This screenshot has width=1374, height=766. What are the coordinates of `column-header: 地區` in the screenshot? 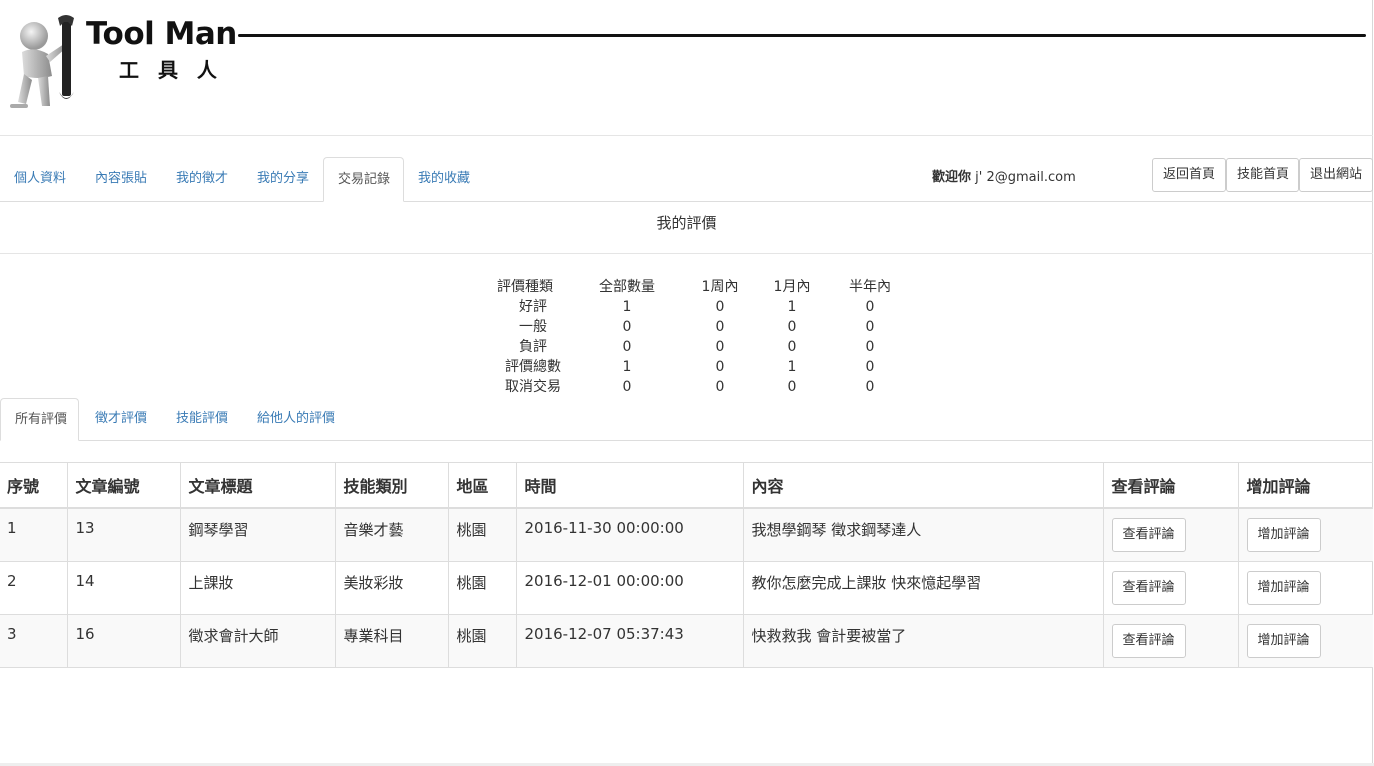 It's located at (481, 485).